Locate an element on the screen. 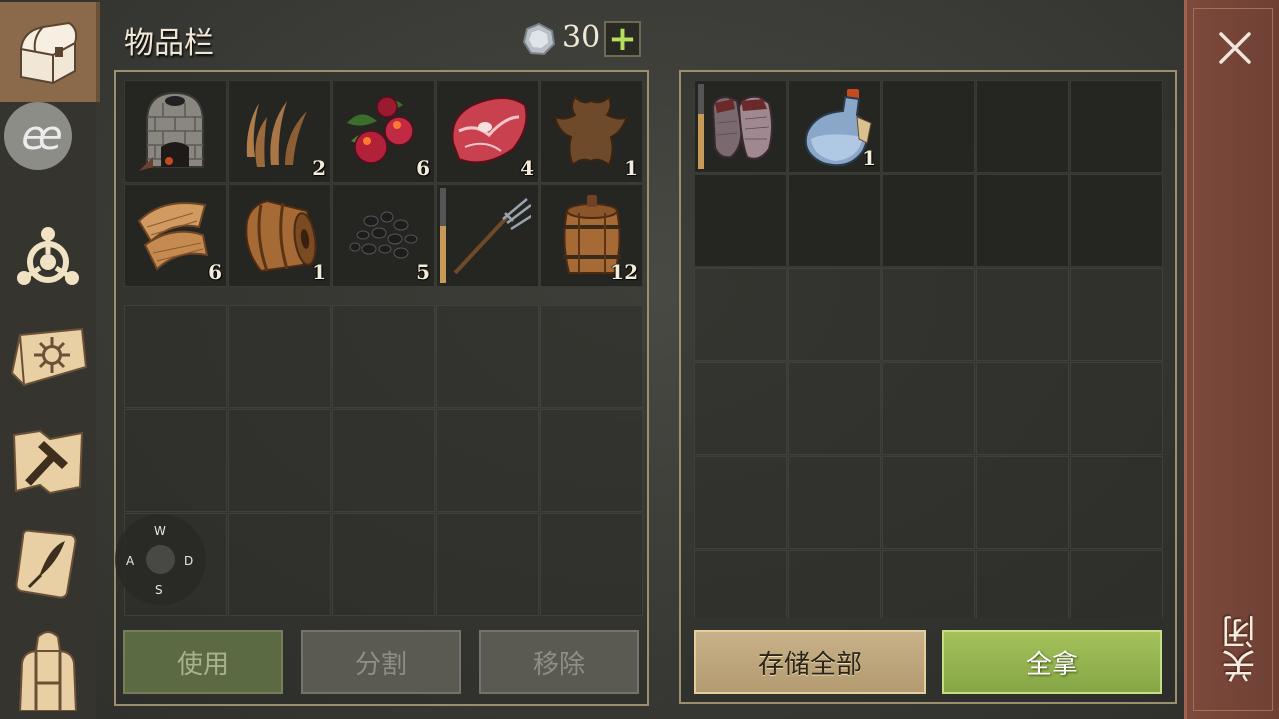 This screenshot has width=1279, height=719. sidebar-item-quests is located at coordinates (48, 564).